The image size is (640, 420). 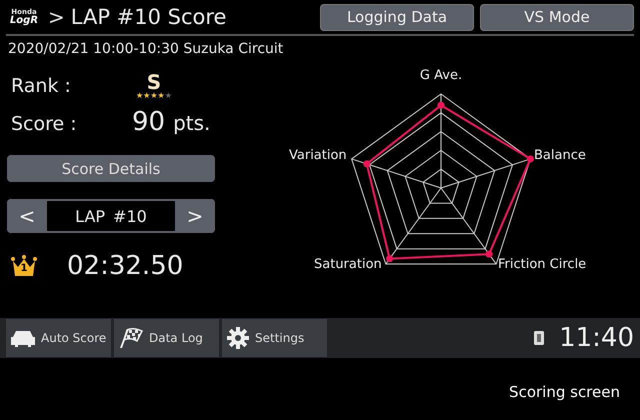 I want to click on radar-axis-label: Friction Circle, so click(x=542, y=264).